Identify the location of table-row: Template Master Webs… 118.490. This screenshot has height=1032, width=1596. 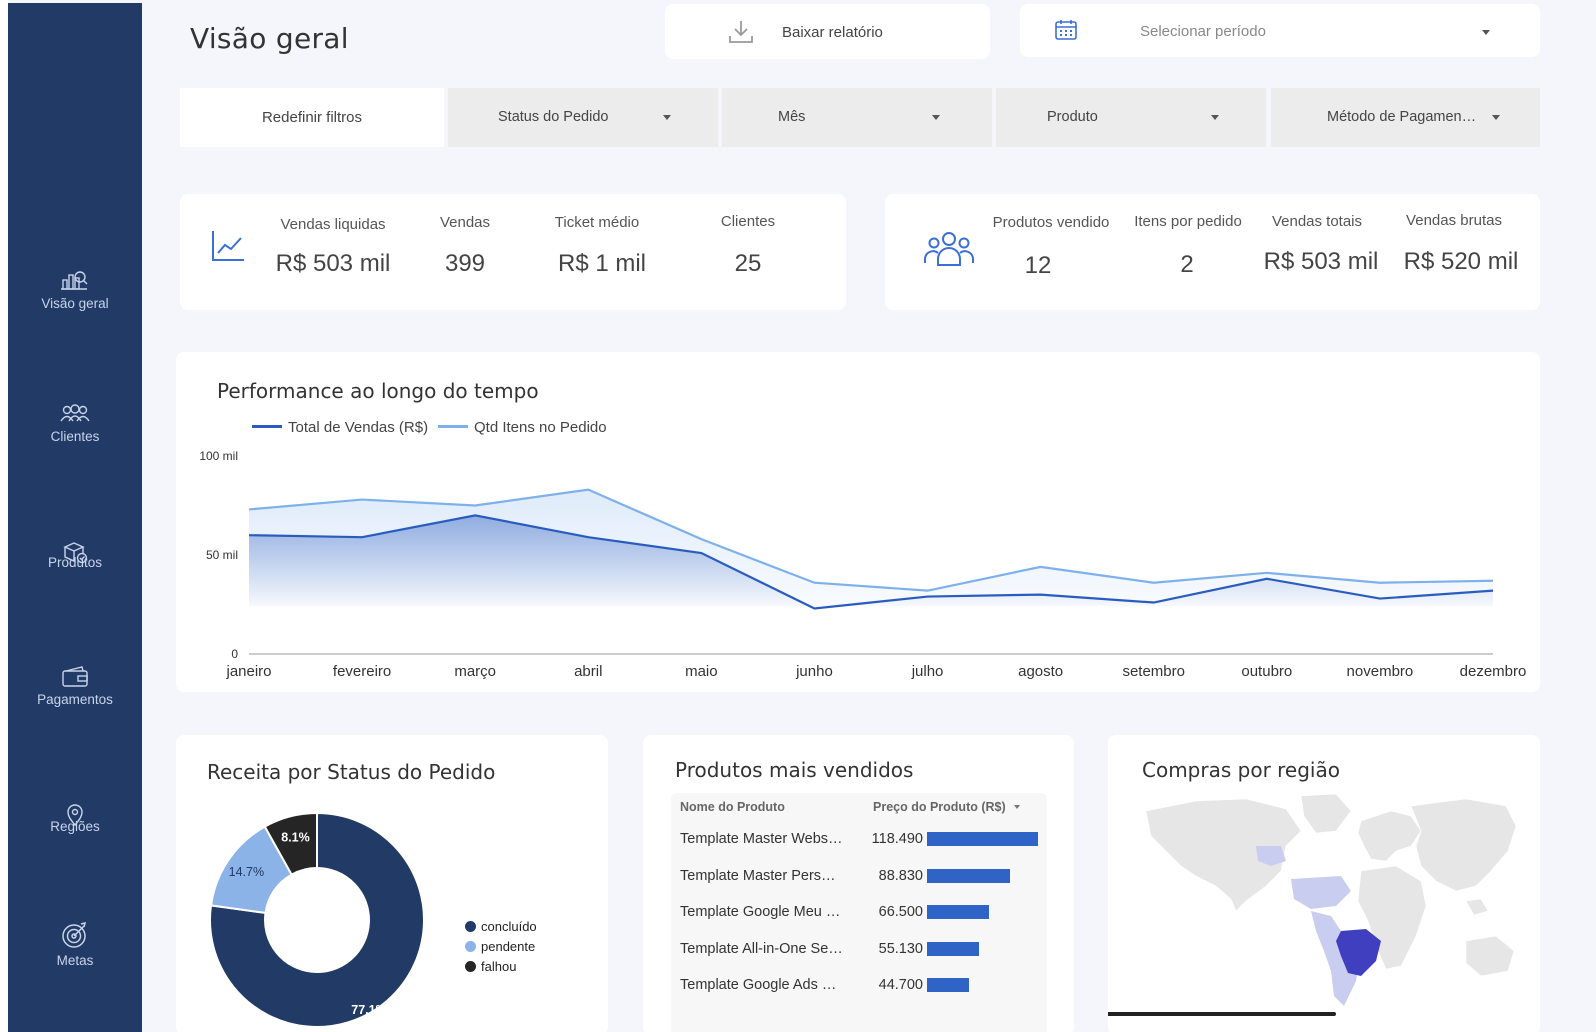
(859, 840).